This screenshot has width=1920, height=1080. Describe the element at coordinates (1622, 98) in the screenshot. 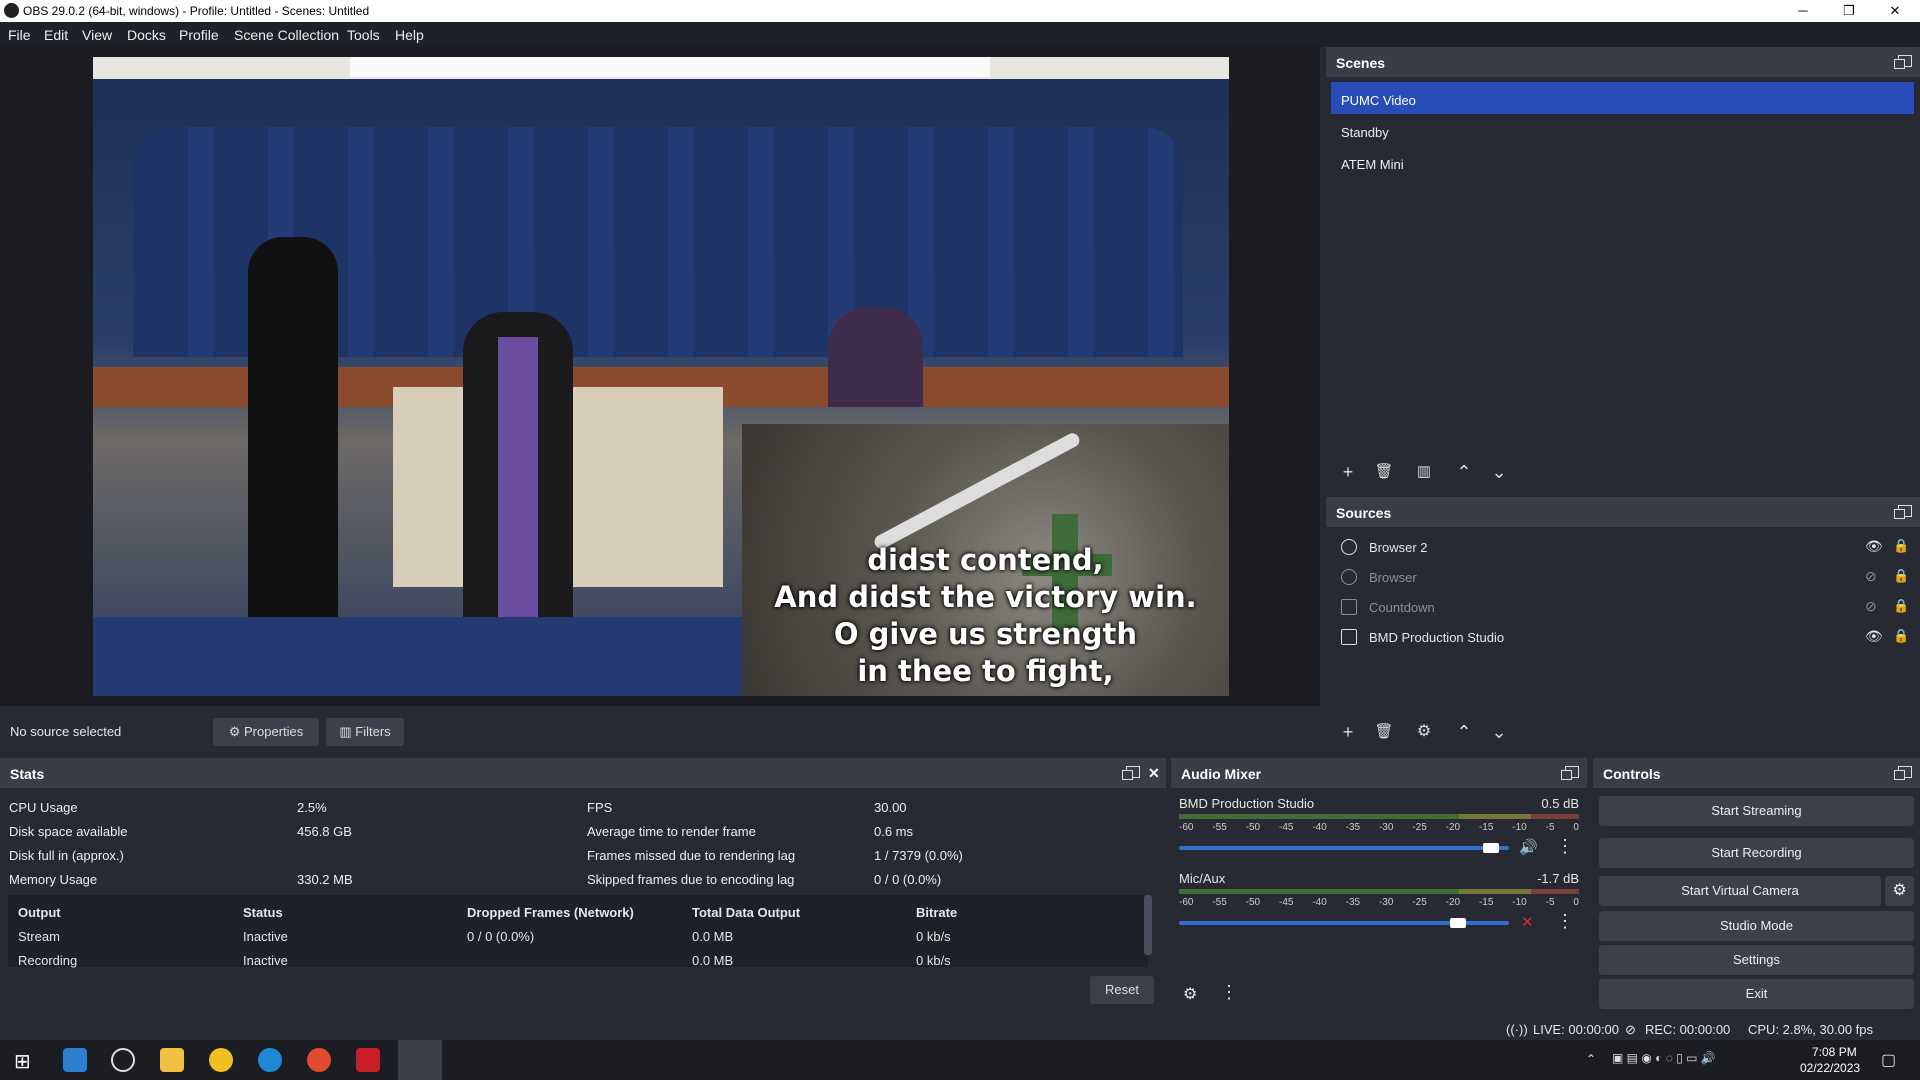

I see `scene-item: PUMC Video` at that location.